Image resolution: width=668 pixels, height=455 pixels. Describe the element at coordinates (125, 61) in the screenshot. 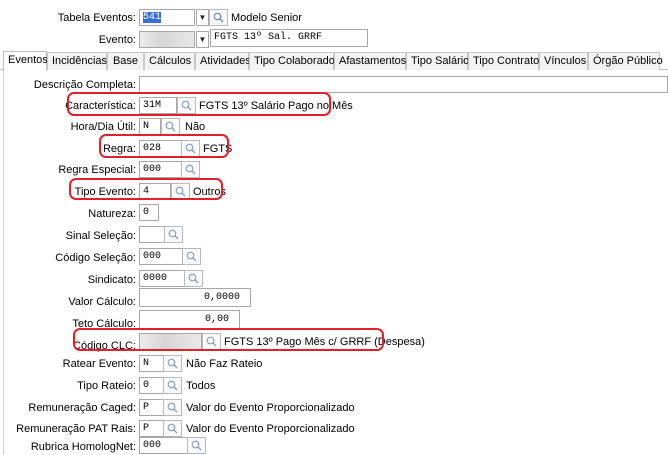

I see `tab-base: Base` at that location.